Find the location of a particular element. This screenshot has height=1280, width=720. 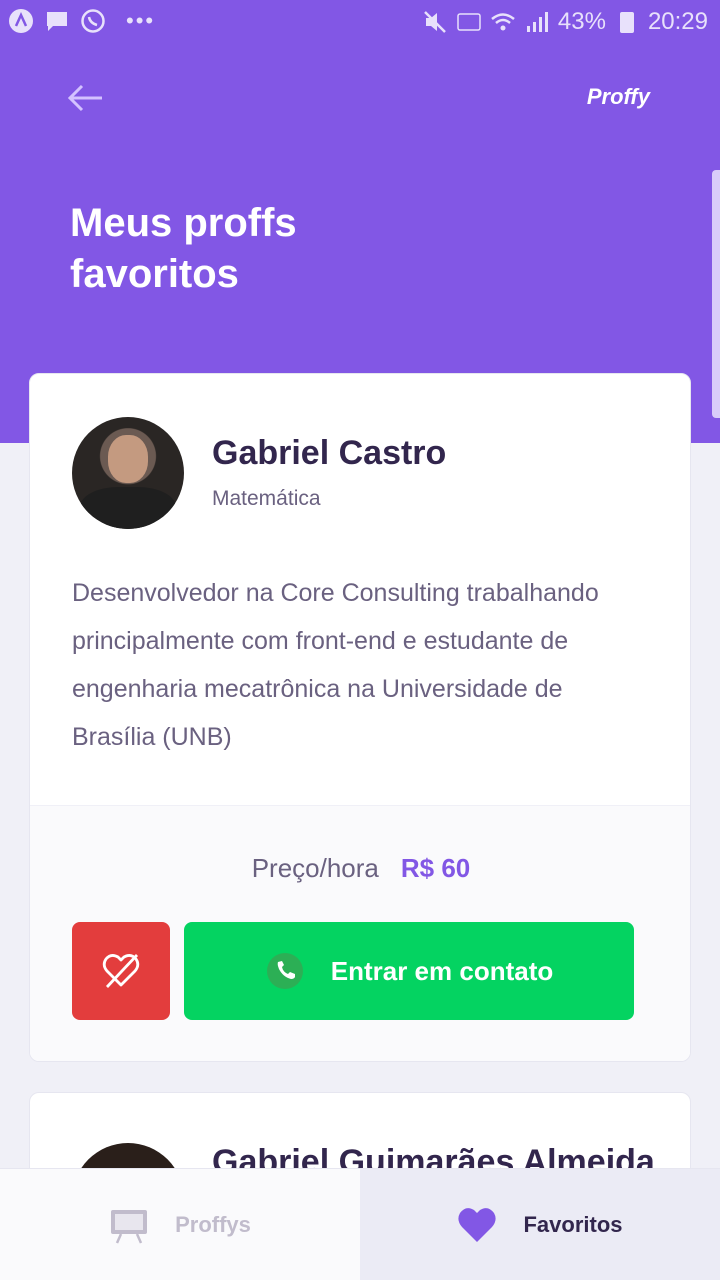

heart-outline-crossed-icon is located at coordinates (121, 971).